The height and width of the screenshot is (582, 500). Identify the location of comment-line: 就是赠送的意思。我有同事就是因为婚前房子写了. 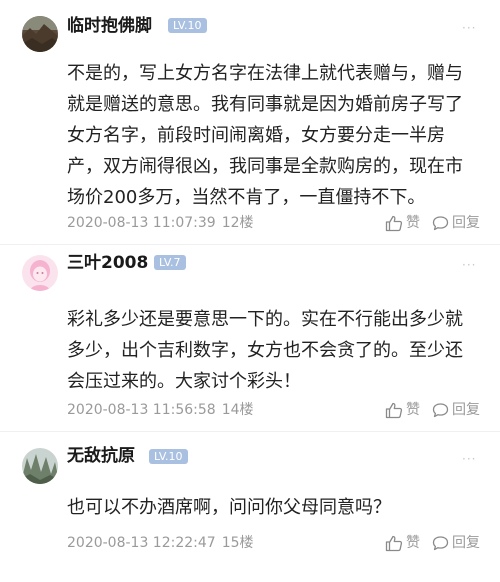
(265, 104).